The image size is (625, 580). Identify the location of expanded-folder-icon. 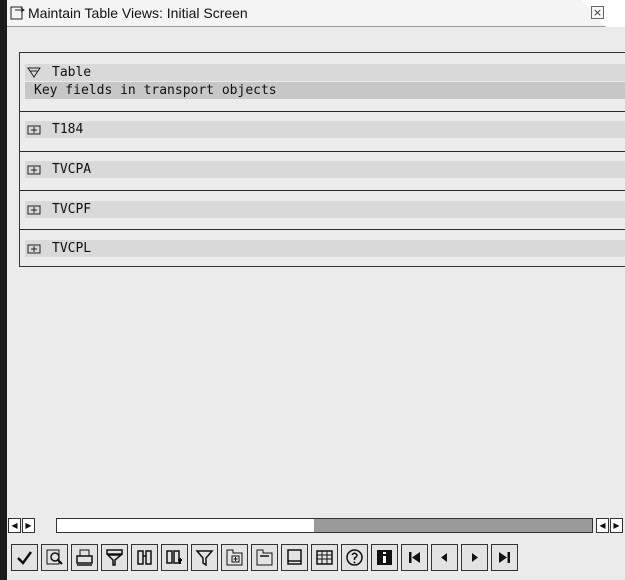
(34, 72).